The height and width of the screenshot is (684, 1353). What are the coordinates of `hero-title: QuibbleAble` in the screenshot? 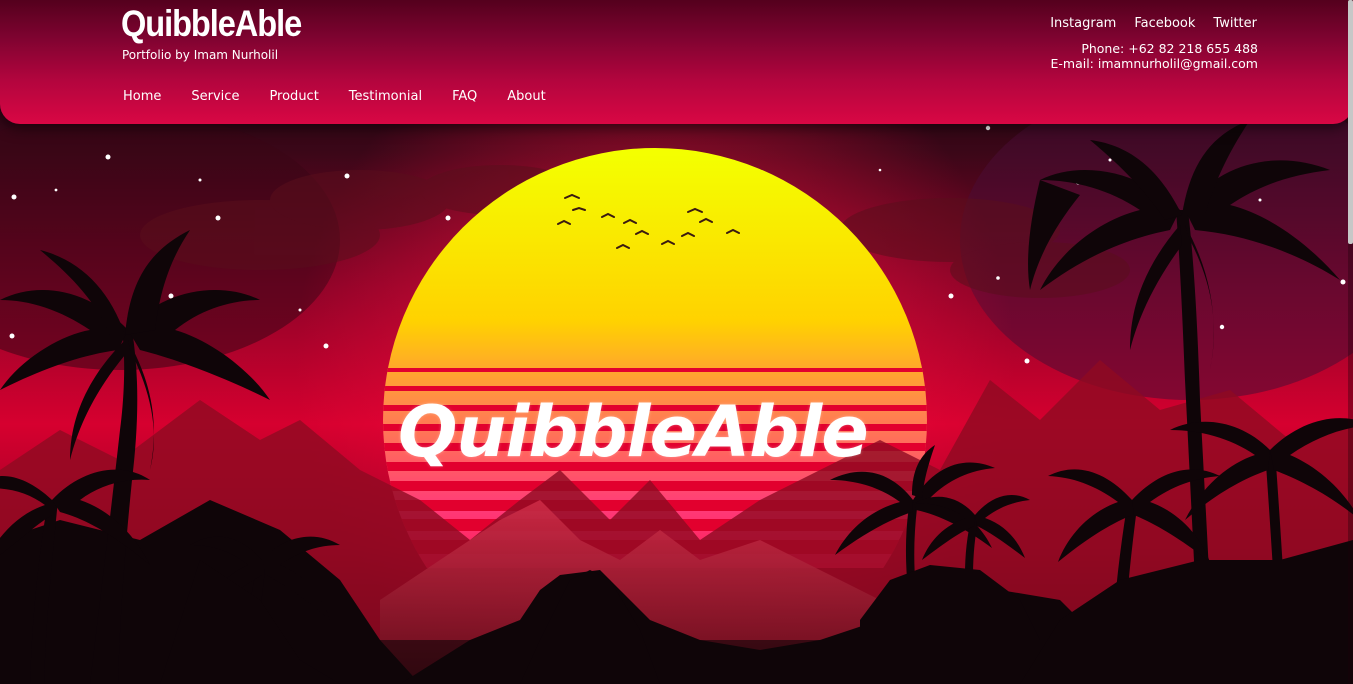 It's located at (633, 432).